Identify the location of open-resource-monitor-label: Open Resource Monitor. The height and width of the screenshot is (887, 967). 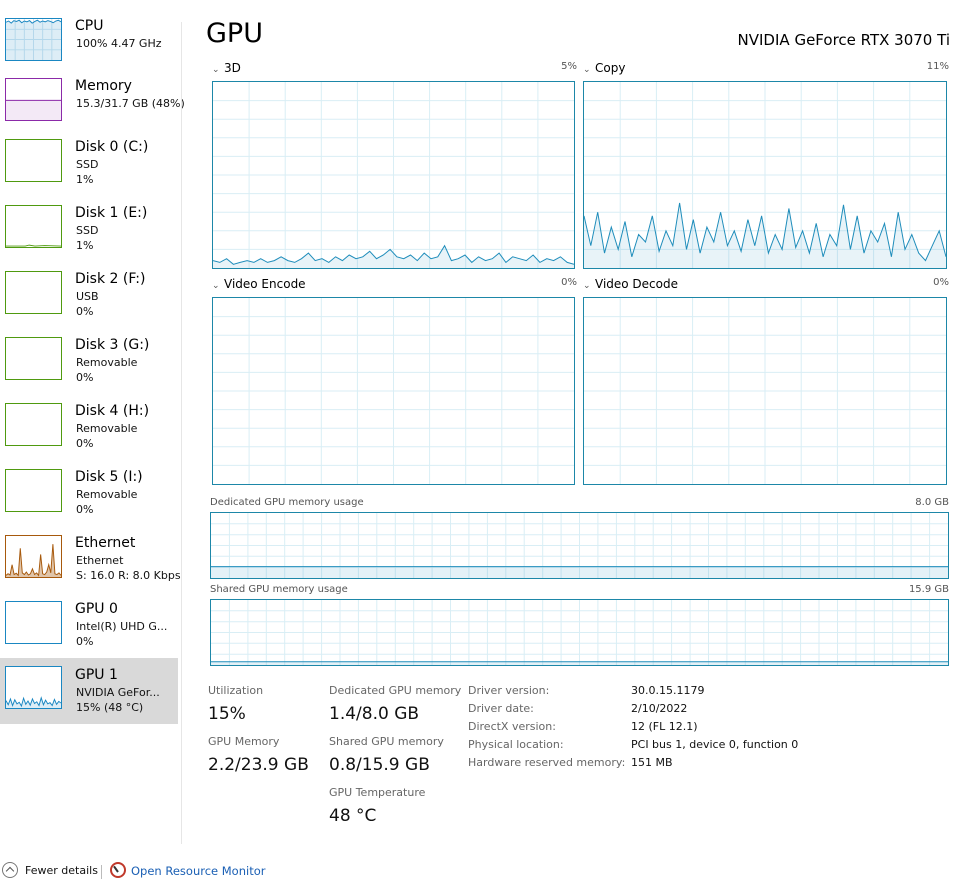
(198, 871).